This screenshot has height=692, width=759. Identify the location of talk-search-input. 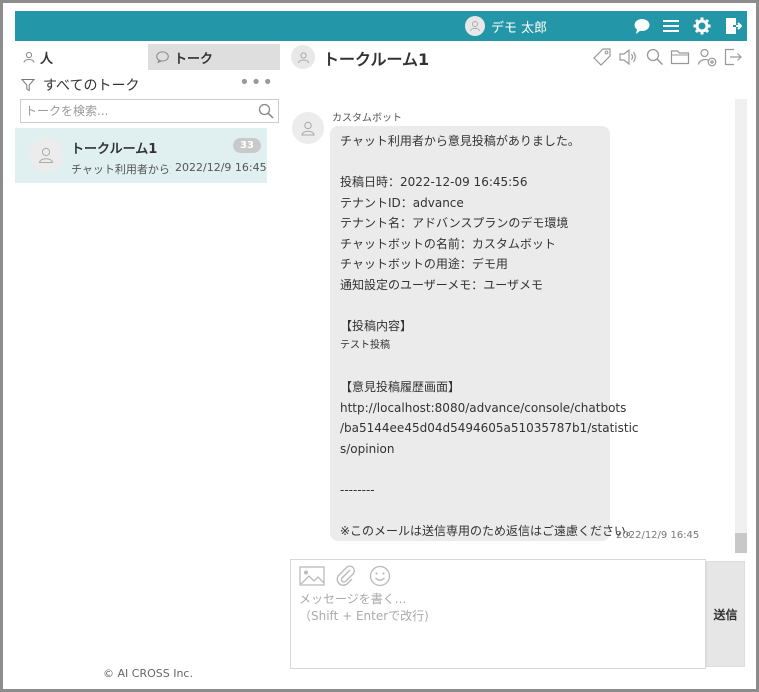
(133, 111).